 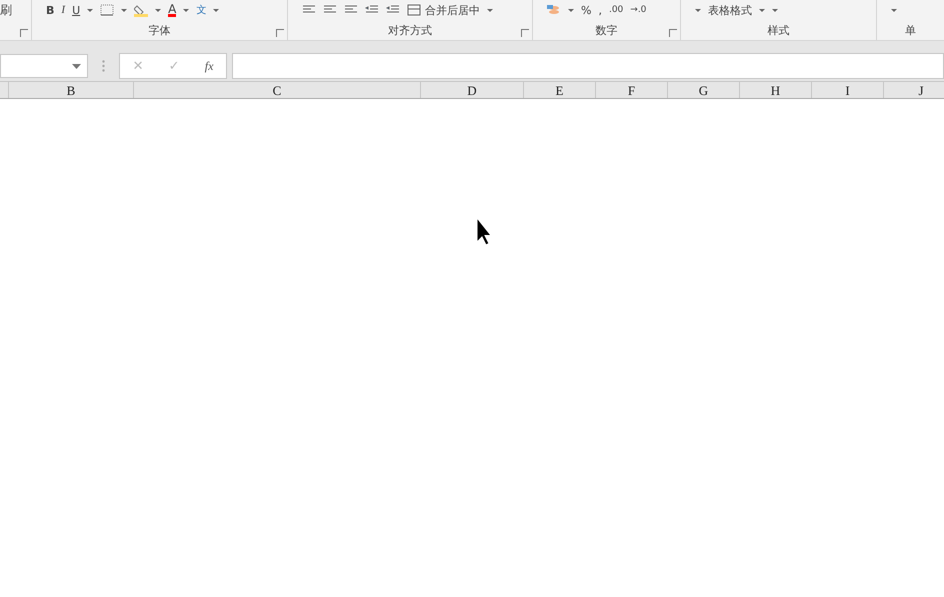 What do you see at coordinates (730, 10) in the screenshot?
I see `ribbon-label: 表格格式` at bounding box center [730, 10].